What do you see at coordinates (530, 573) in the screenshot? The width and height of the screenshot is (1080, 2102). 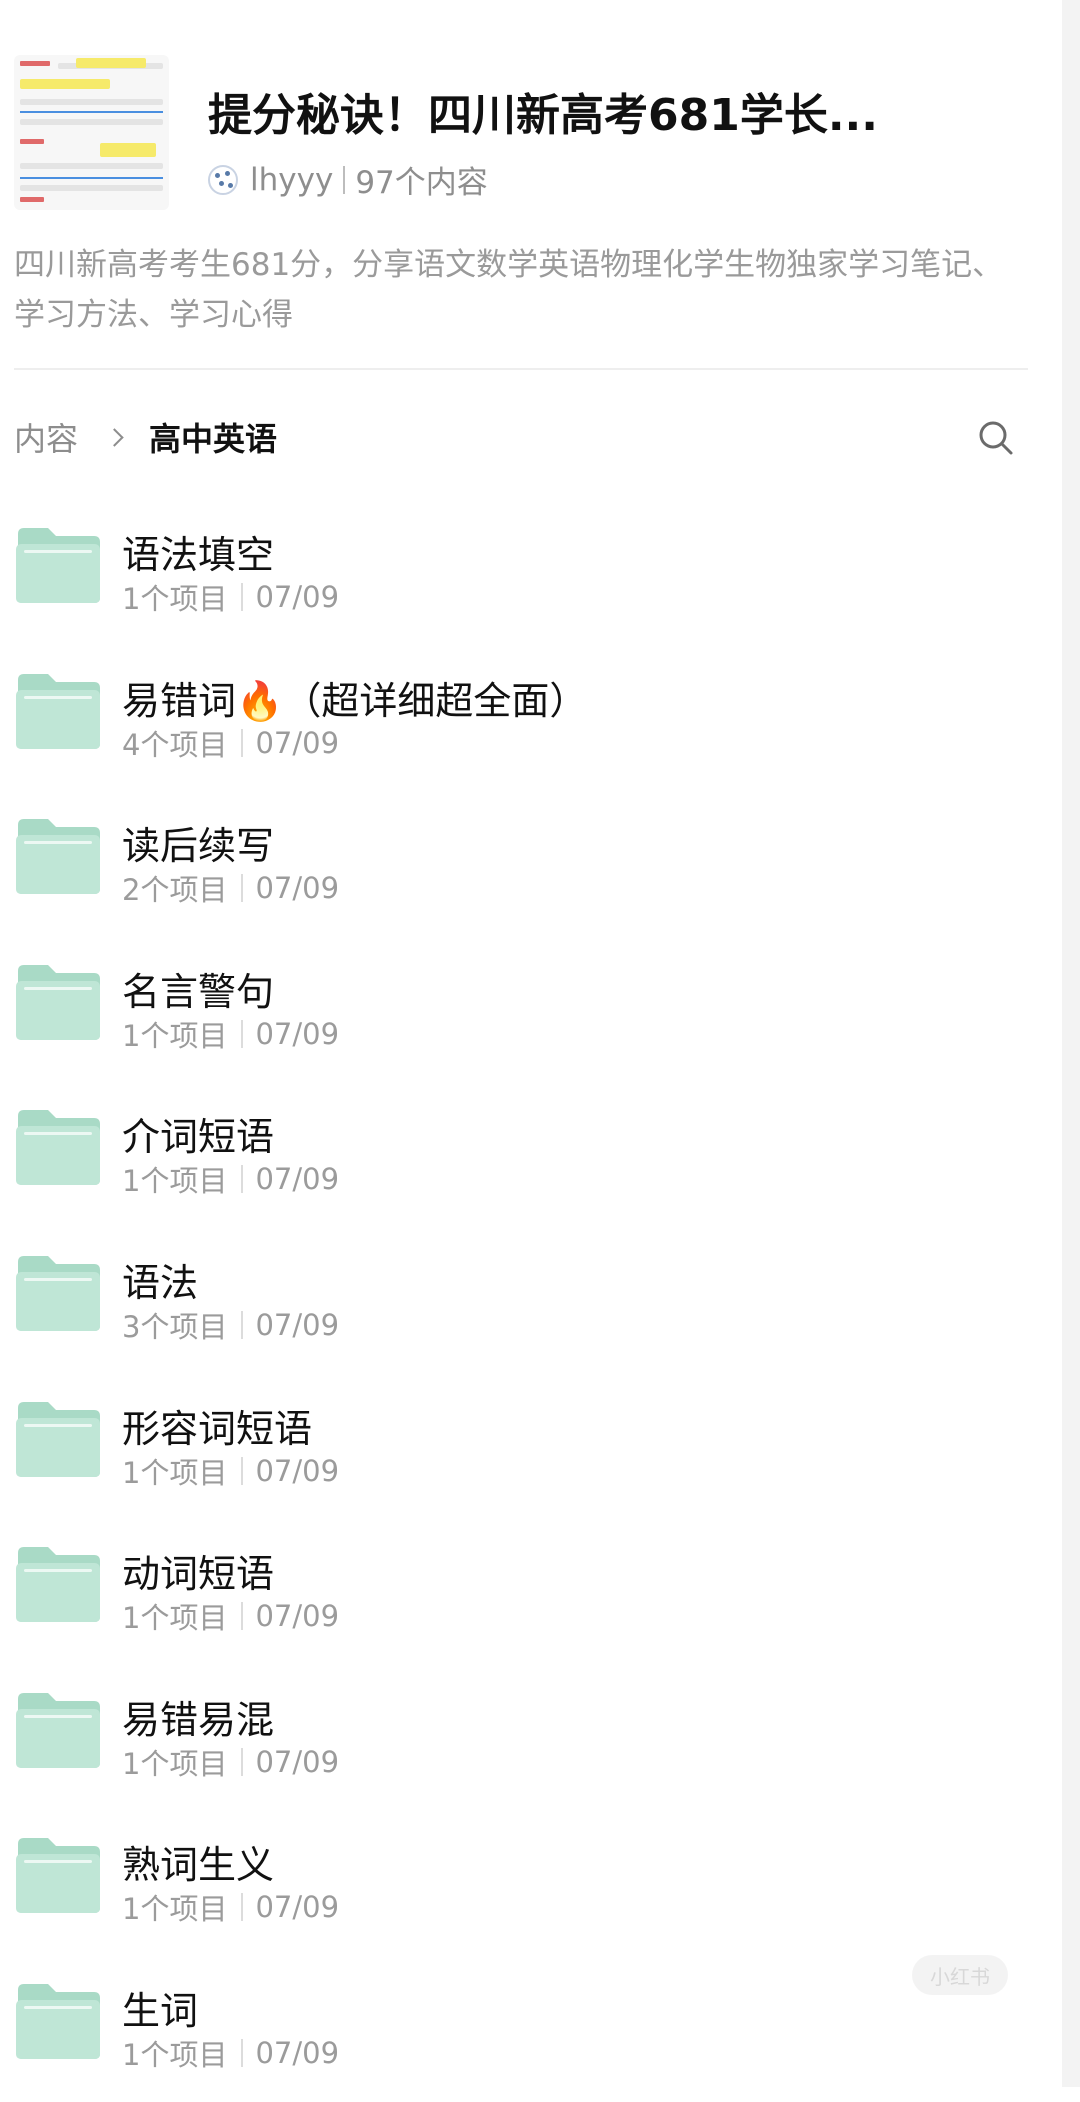 I see `folder-item: 语法填空 1个项目 07/09` at bounding box center [530, 573].